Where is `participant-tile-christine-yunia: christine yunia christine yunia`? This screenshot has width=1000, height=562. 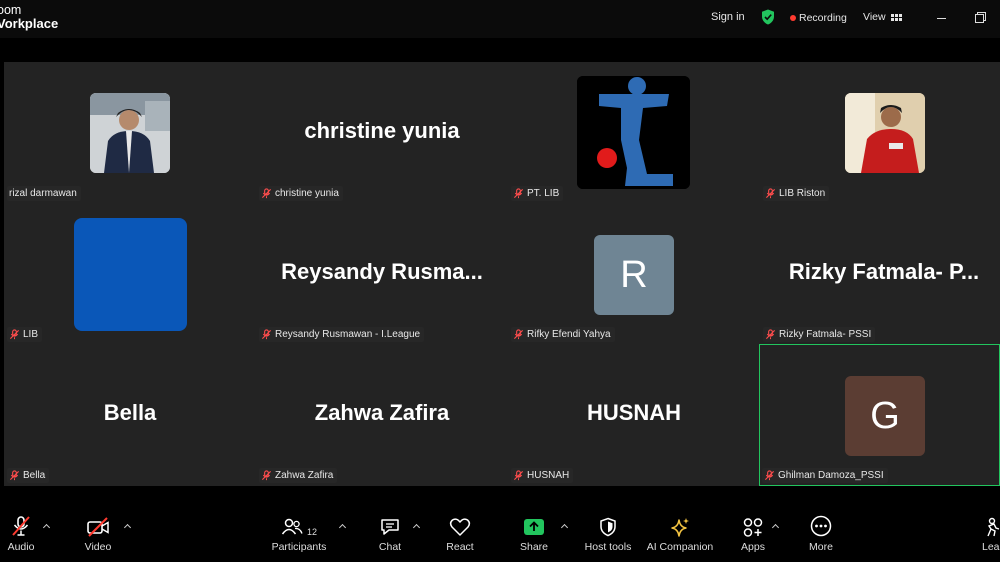 participant-tile-christine-yunia: christine yunia christine yunia is located at coordinates (382, 133).